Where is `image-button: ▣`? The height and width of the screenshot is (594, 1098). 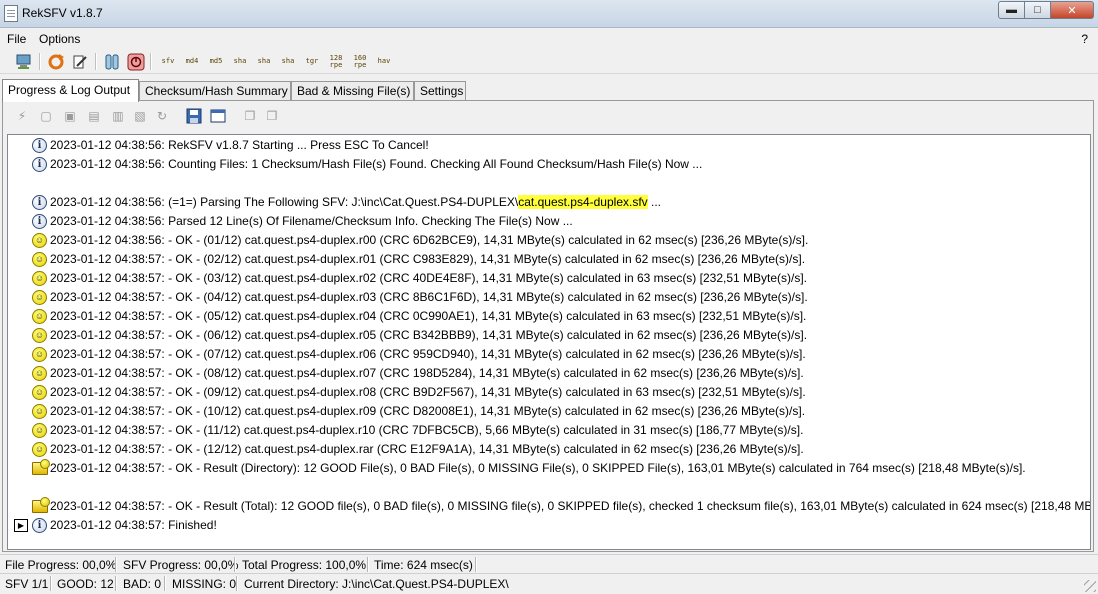 image-button: ▣ is located at coordinates (70, 116).